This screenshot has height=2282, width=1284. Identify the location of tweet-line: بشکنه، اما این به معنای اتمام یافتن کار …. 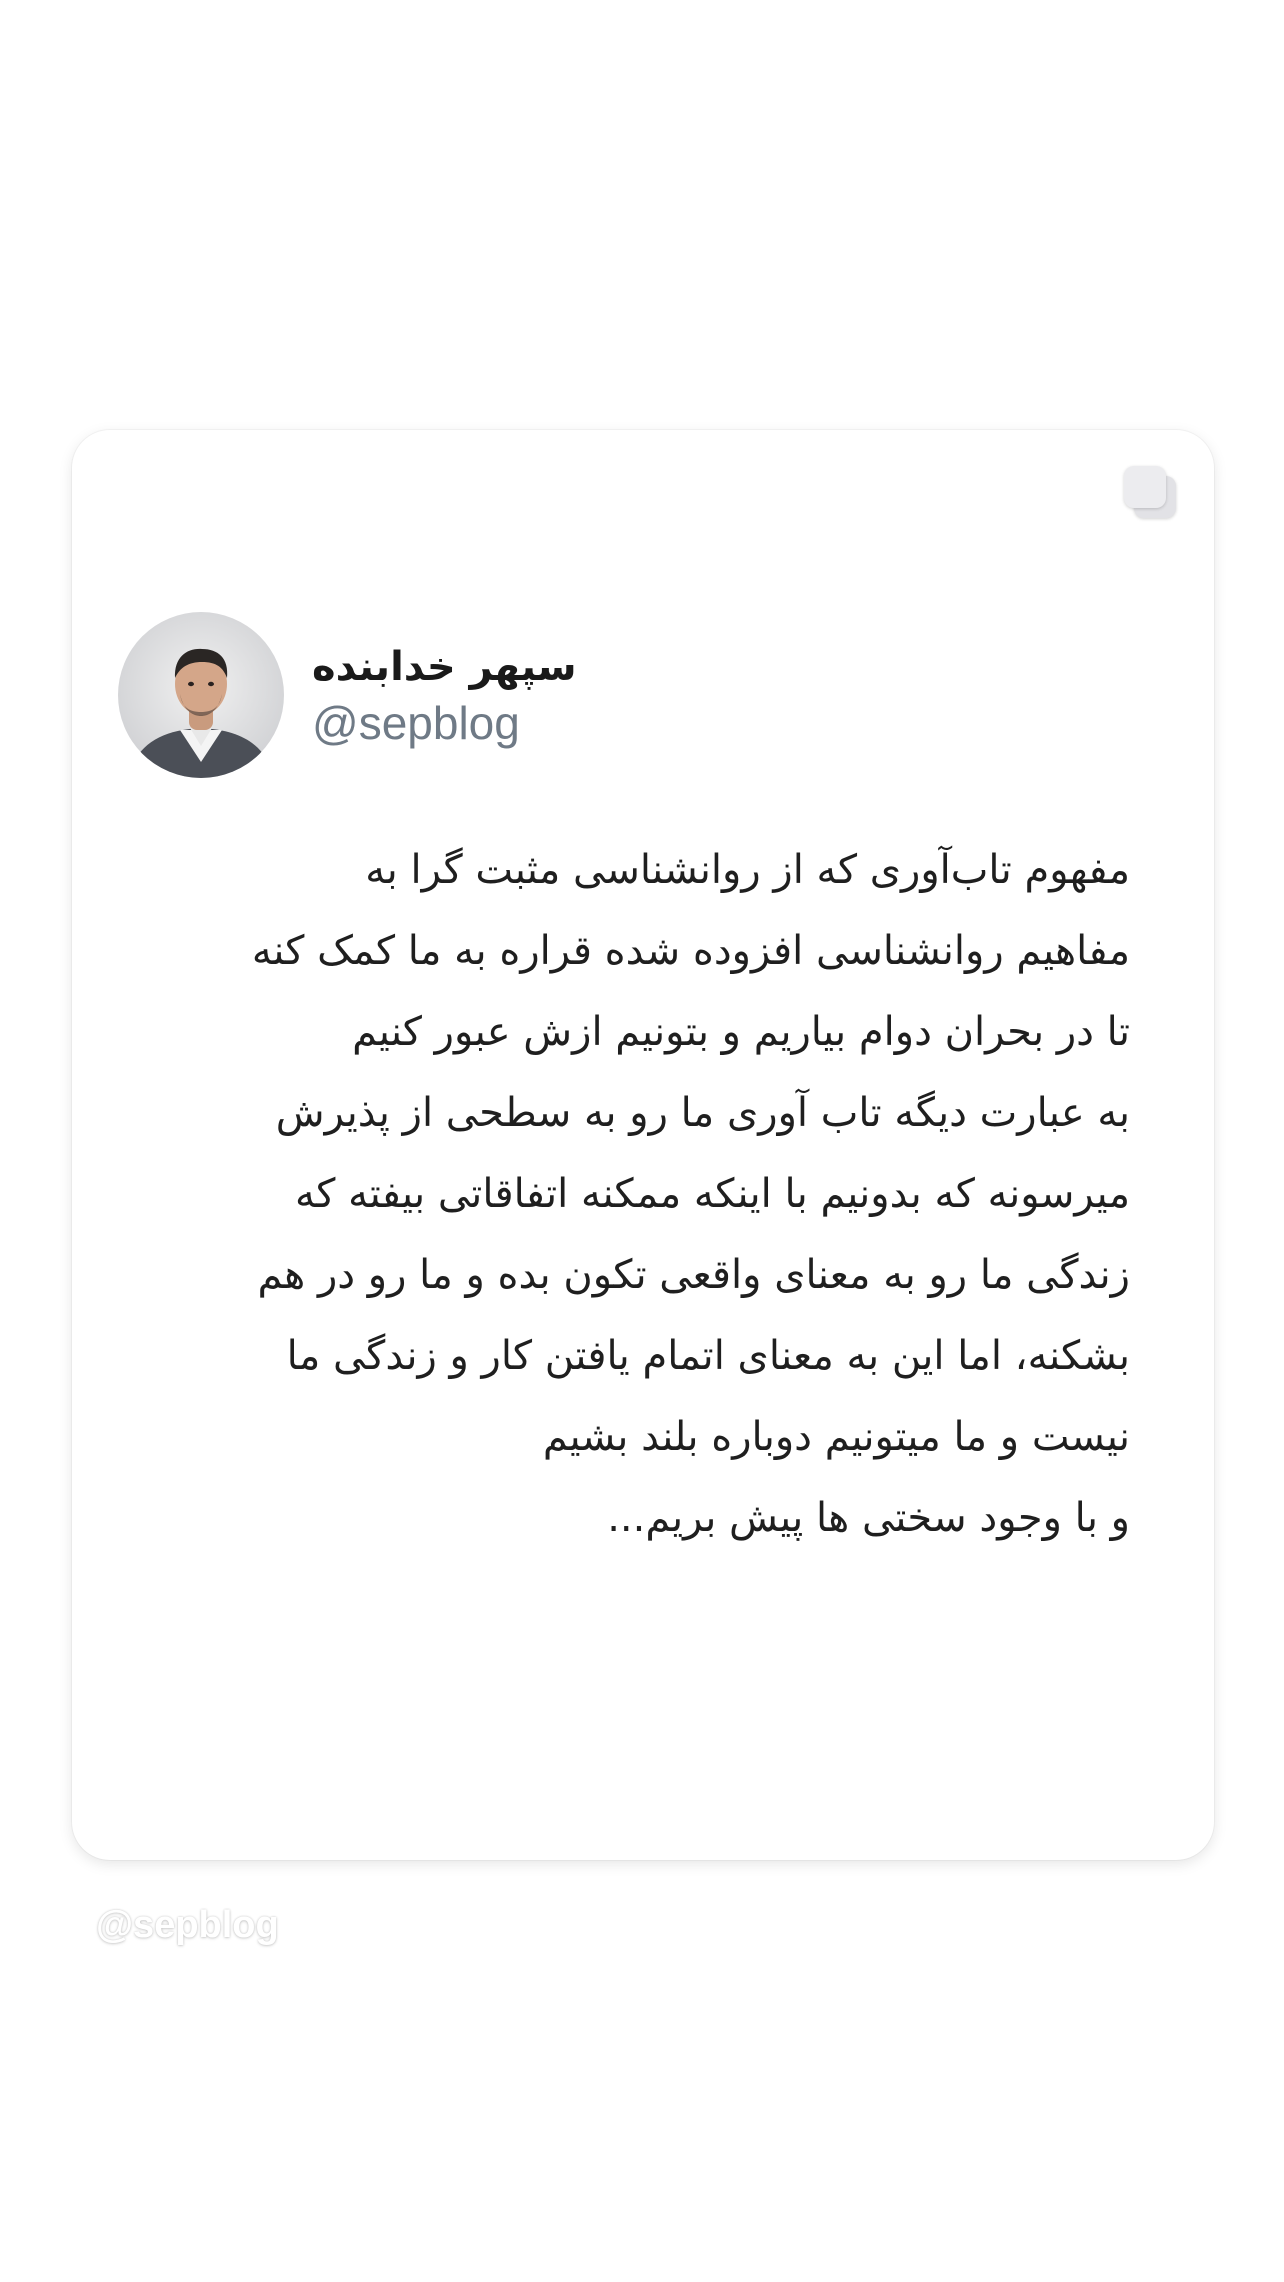
(708, 1356).